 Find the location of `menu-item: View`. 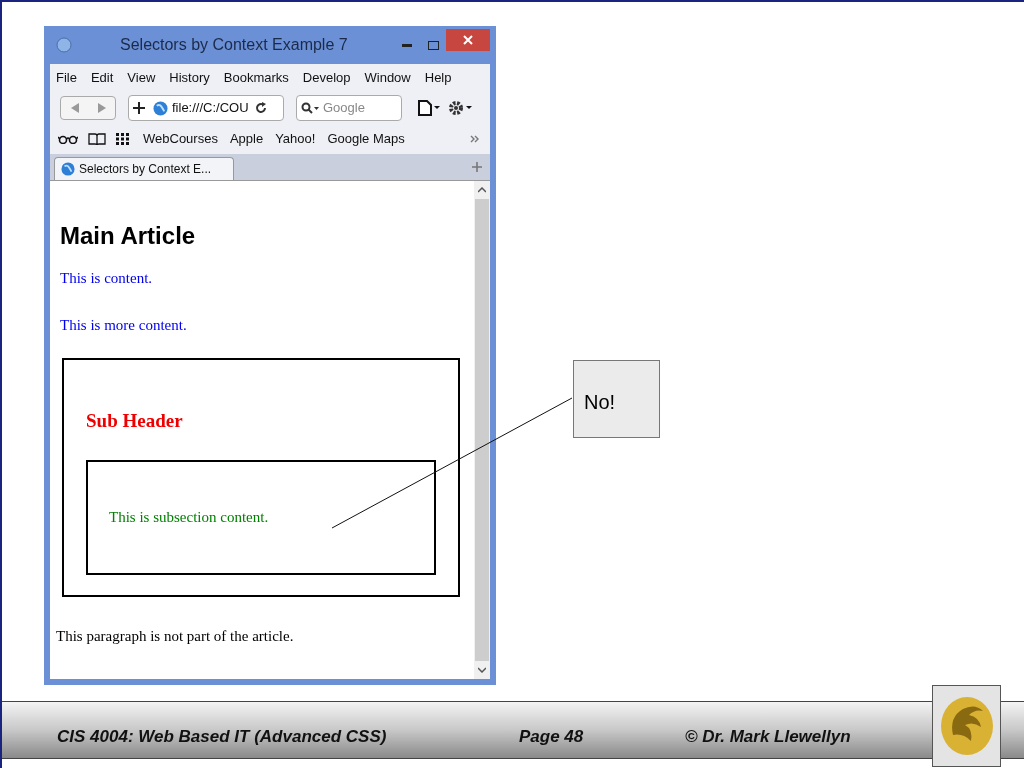

menu-item: View is located at coordinates (141, 78).